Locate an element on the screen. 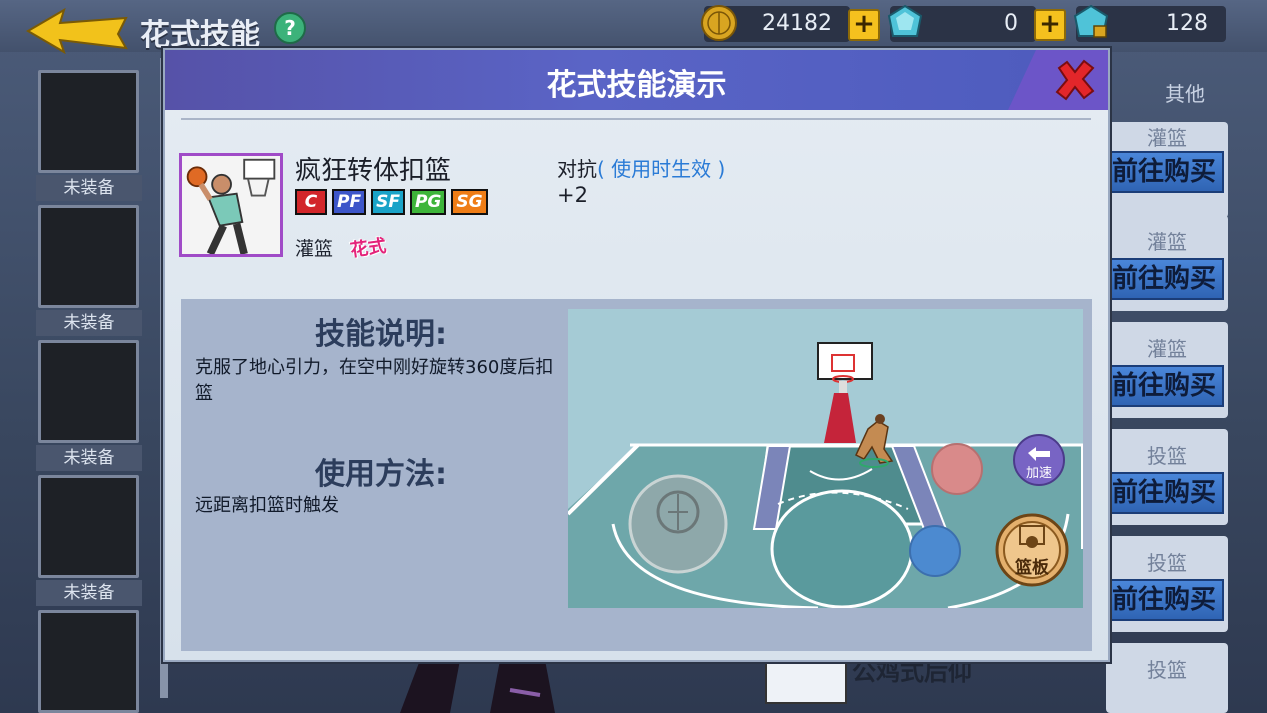 The height and width of the screenshot is (713, 1267). description-title: 技能说明: is located at coordinates (381, 334).